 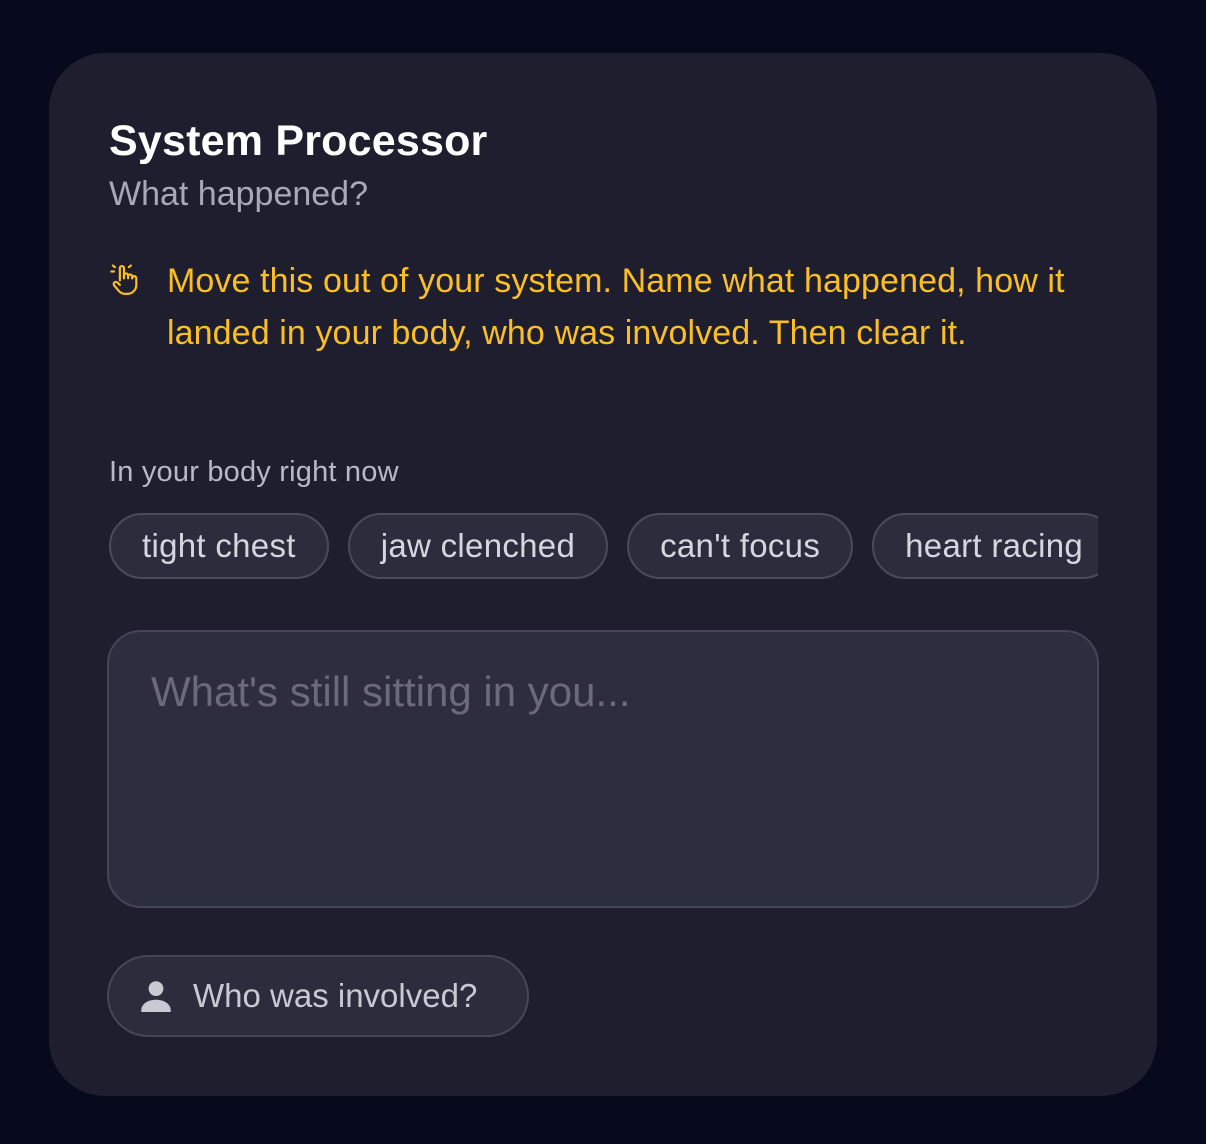 What do you see at coordinates (254, 472) in the screenshot?
I see `body-section-label: In your body right now` at bounding box center [254, 472].